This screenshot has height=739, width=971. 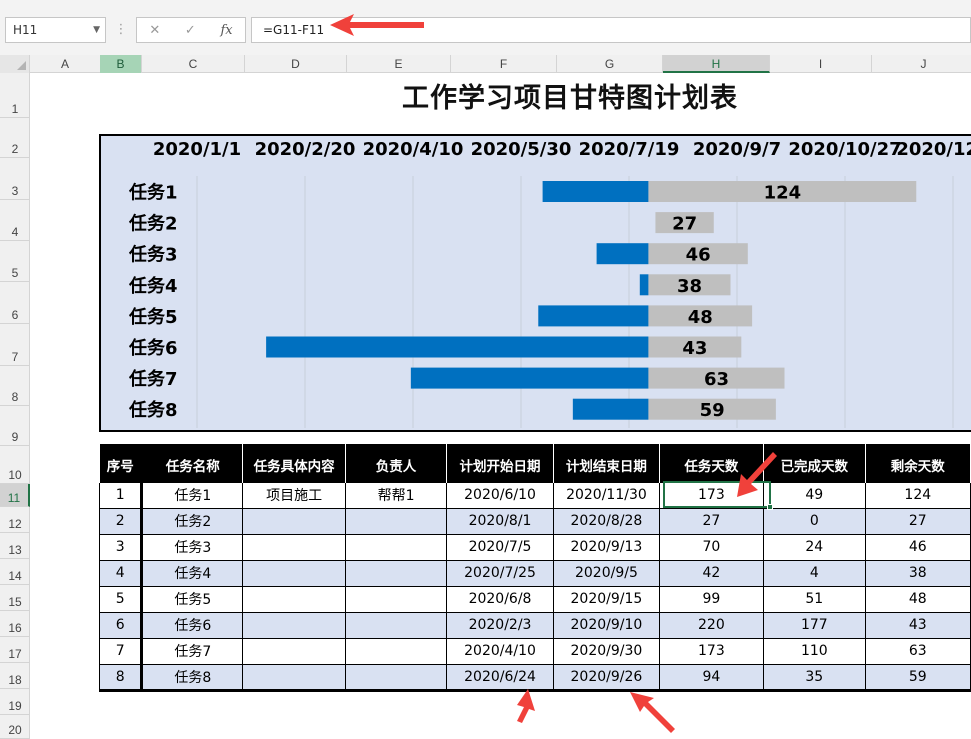 I want to click on table-cell: 43, so click(x=917, y=625).